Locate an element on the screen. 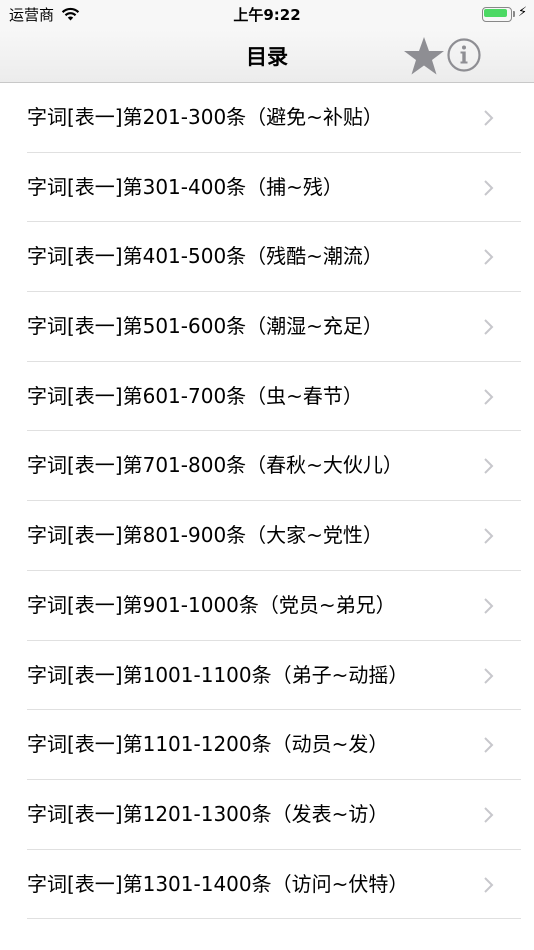 The image size is (534, 950). list-item: 字词[表一]第301-400条（捕~残） is located at coordinates (267, 188).